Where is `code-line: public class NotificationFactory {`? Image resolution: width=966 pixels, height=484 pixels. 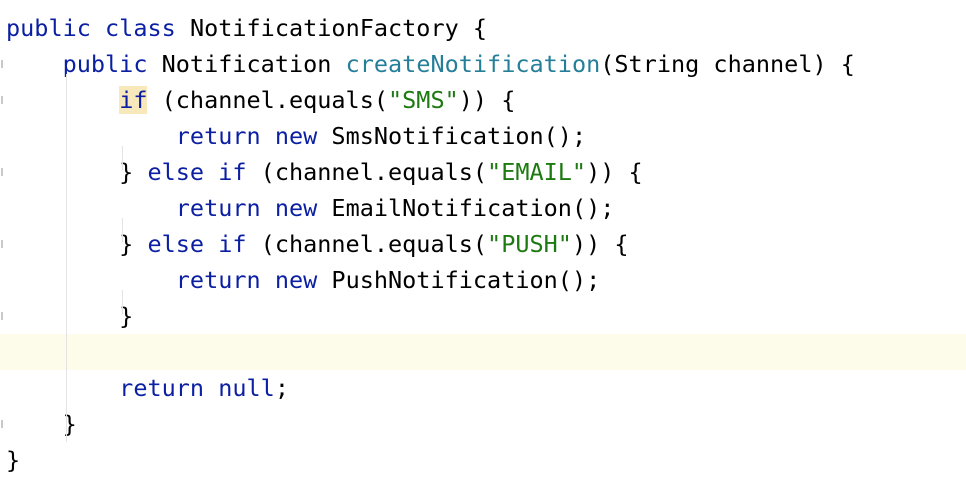
code-line: public class NotificationFactory { is located at coordinates (483, 28).